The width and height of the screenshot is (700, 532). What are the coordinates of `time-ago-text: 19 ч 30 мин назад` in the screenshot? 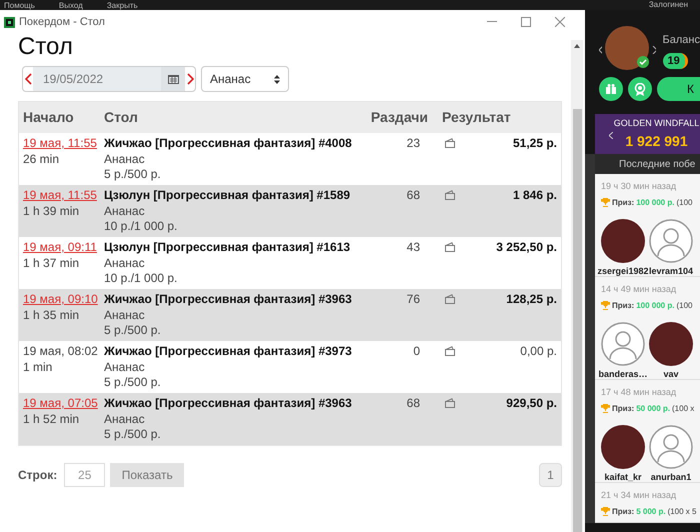 It's located at (639, 186).